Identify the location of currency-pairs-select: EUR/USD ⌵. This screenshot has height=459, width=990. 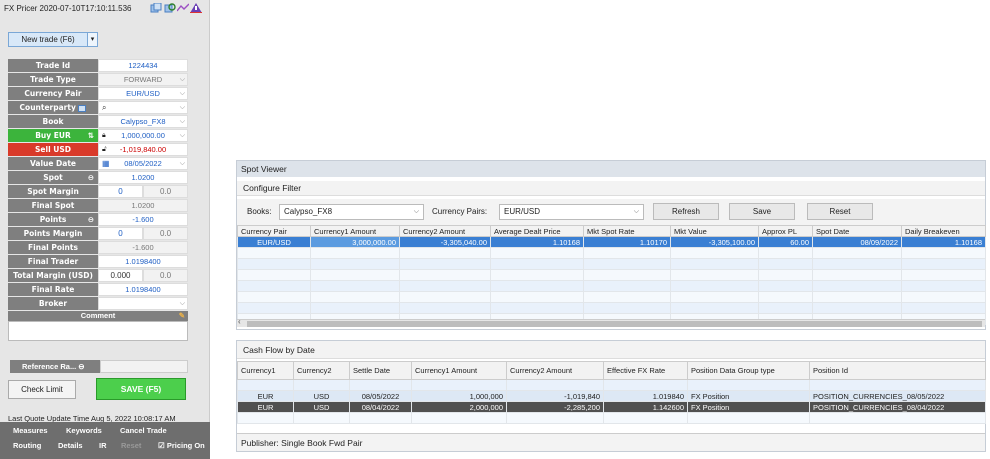
(571, 212).